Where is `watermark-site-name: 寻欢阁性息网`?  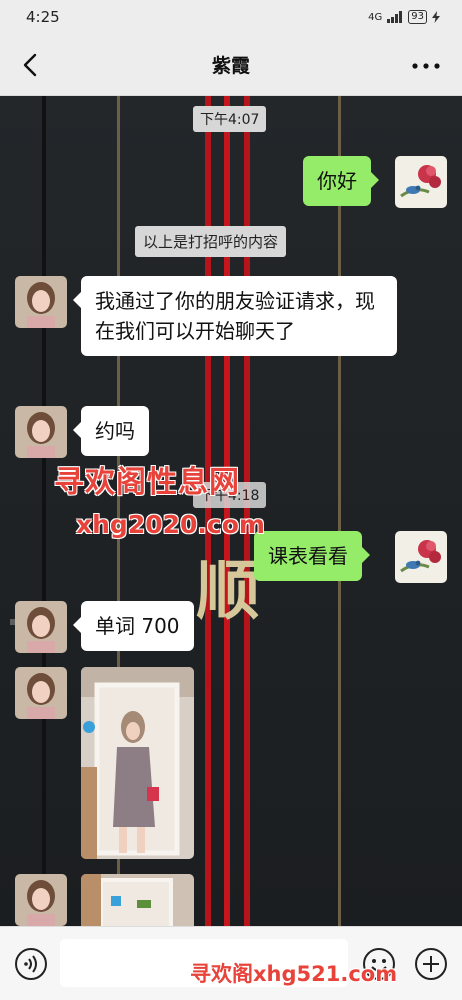 watermark-site-name: 寻欢阁性息网 is located at coordinates (147, 482).